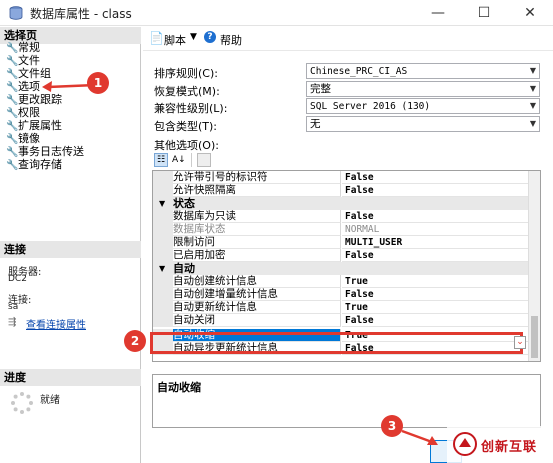 The height and width of the screenshot is (463, 553). I want to click on grid-row-name: 数据库状态, so click(257, 229).